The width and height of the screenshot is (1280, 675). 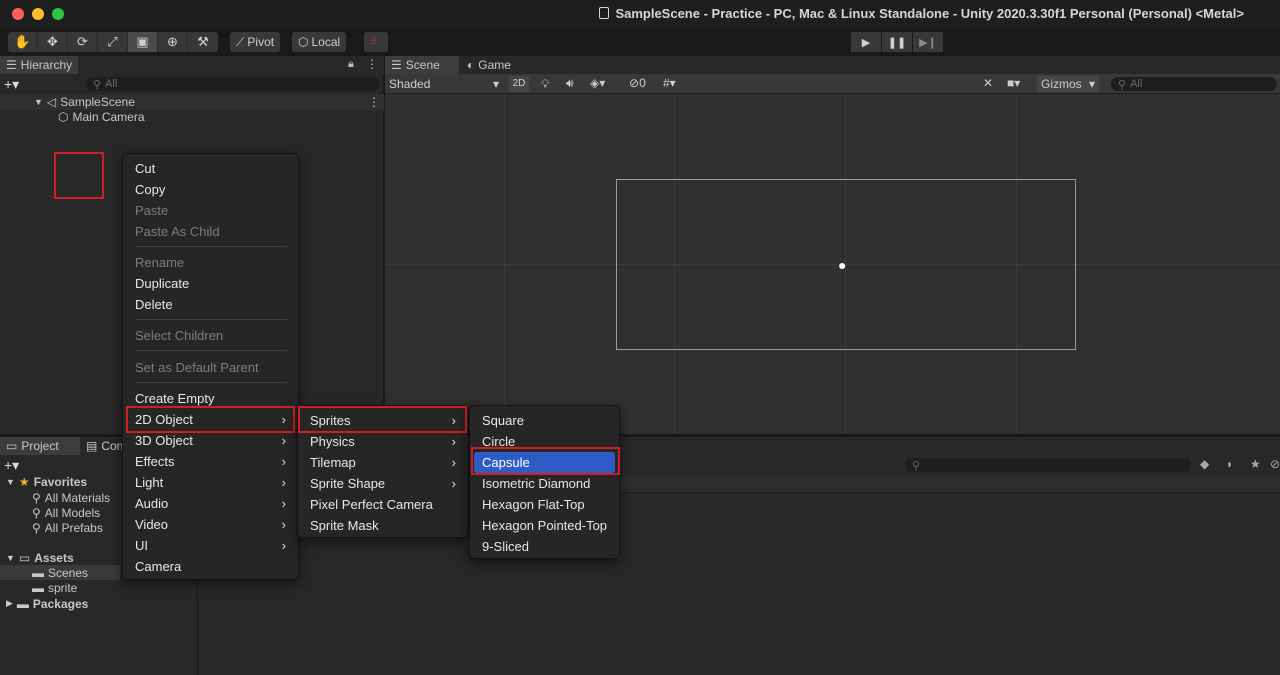 I want to click on submenu-item-sprite-mask: Sprite Mask, so click(x=383, y=525).